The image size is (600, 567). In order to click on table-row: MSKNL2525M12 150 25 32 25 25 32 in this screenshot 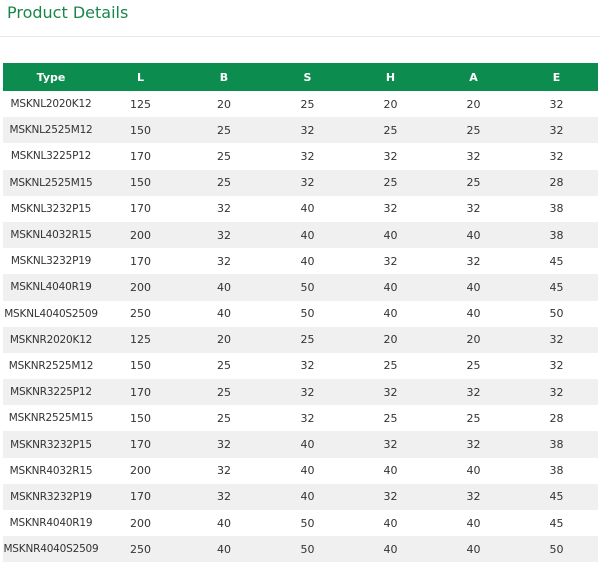, I will do `click(300, 130)`.